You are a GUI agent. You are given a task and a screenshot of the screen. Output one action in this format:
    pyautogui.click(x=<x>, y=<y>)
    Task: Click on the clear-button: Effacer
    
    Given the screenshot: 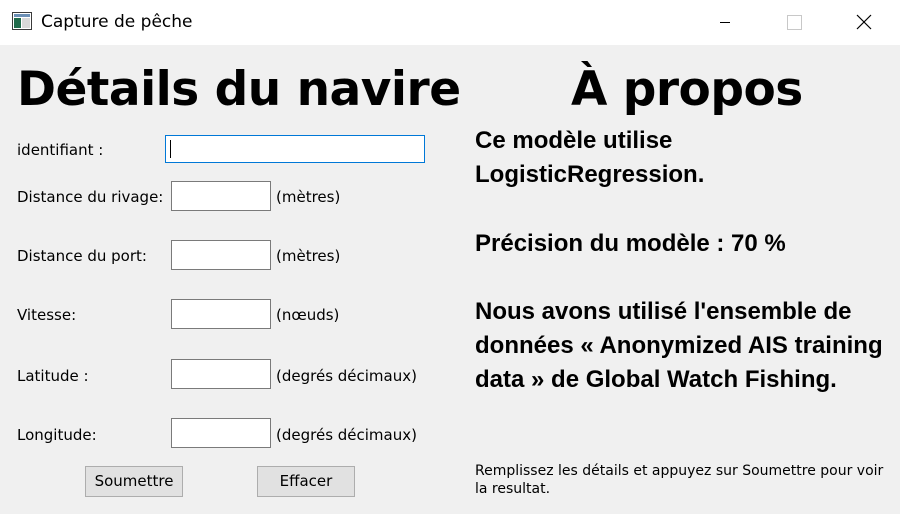 What is the action you would take?
    pyautogui.click(x=306, y=481)
    